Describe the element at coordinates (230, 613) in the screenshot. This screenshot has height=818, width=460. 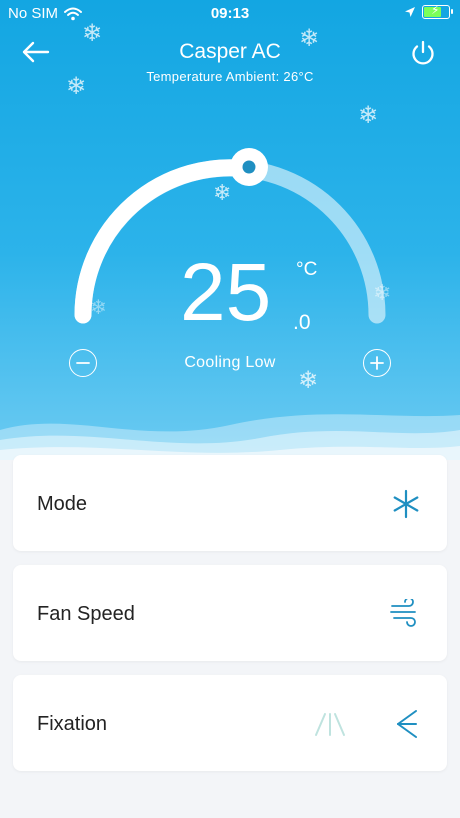
I see `fan-speed-card: Fan Speed` at that location.